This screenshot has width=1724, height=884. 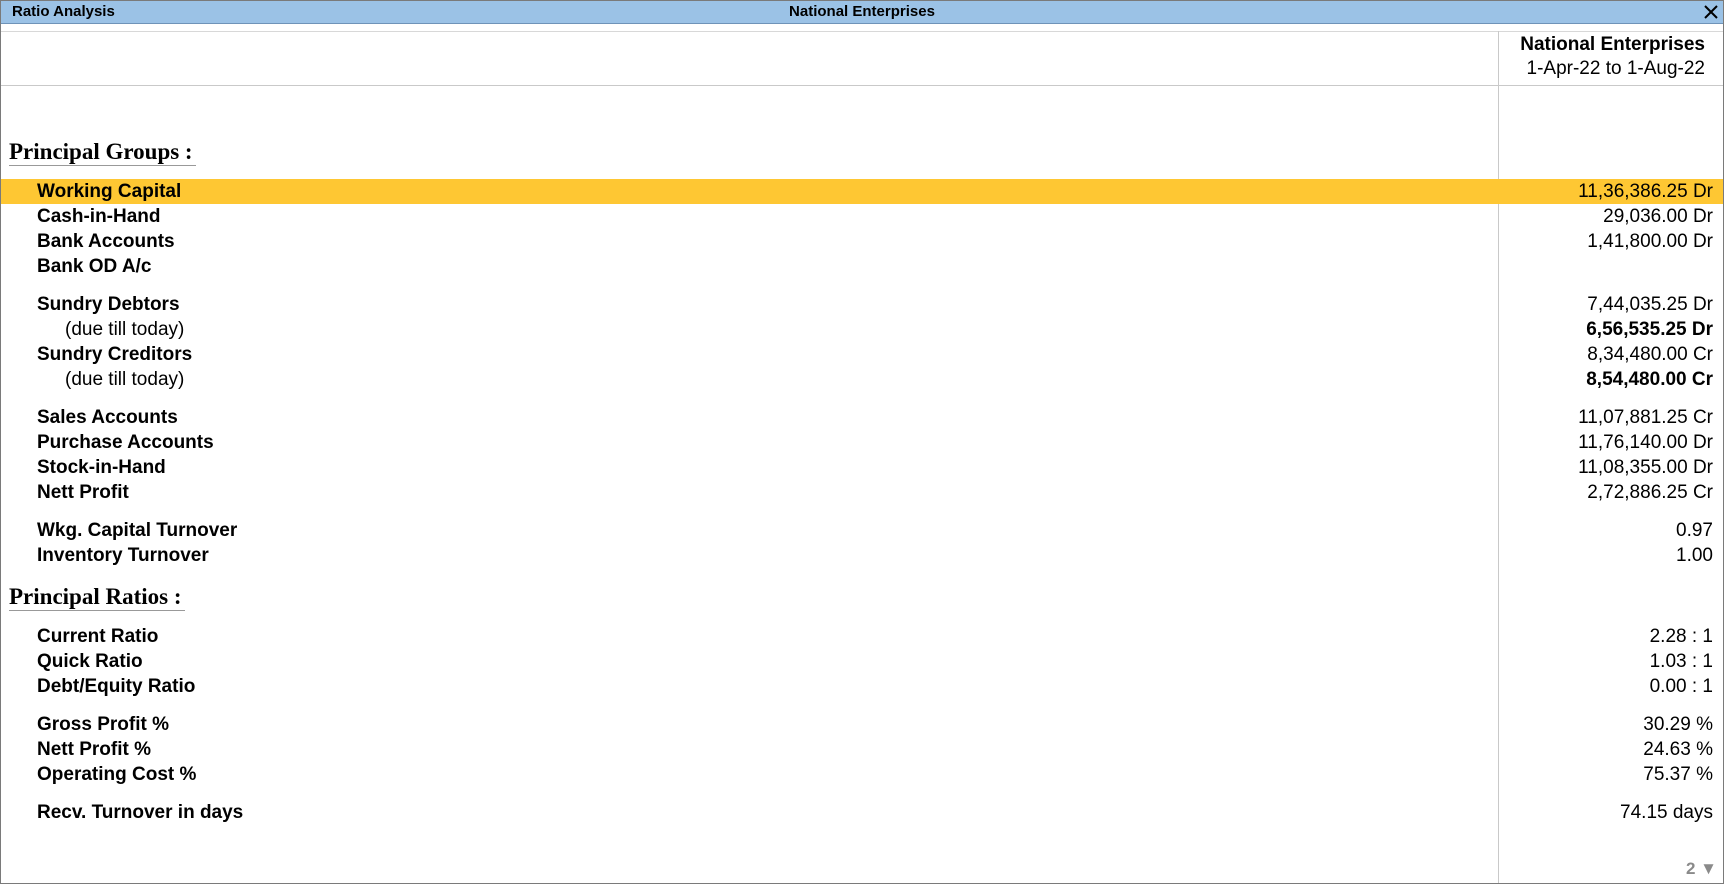 I want to click on row-label: Stock-in-Hand, so click(x=101, y=467).